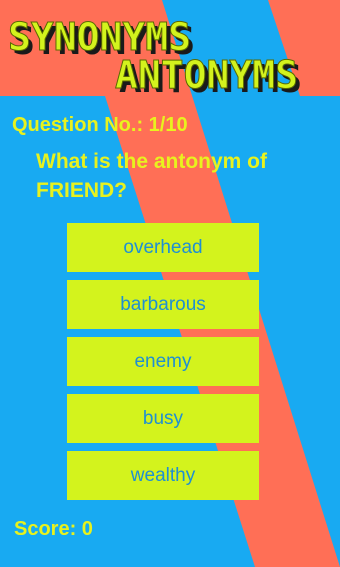  What do you see at coordinates (163, 475) in the screenshot?
I see `answer-button: wealthy` at bounding box center [163, 475].